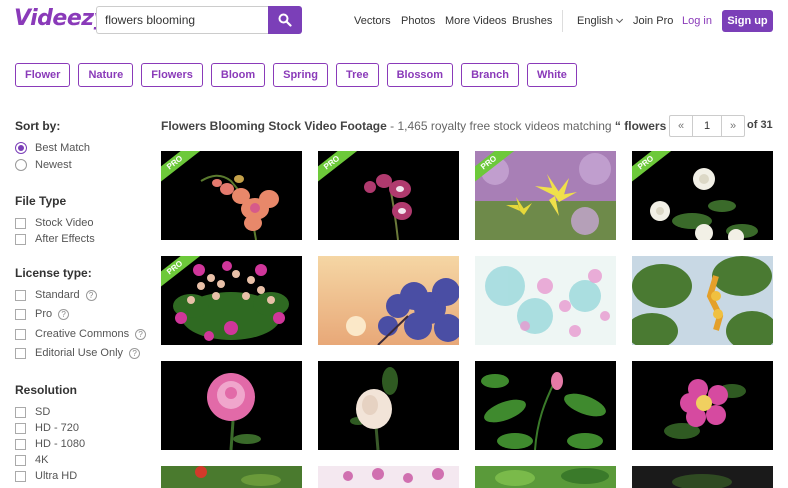 The width and height of the screenshot is (788, 488). I want to click on tag-nature: Nature, so click(106, 75).